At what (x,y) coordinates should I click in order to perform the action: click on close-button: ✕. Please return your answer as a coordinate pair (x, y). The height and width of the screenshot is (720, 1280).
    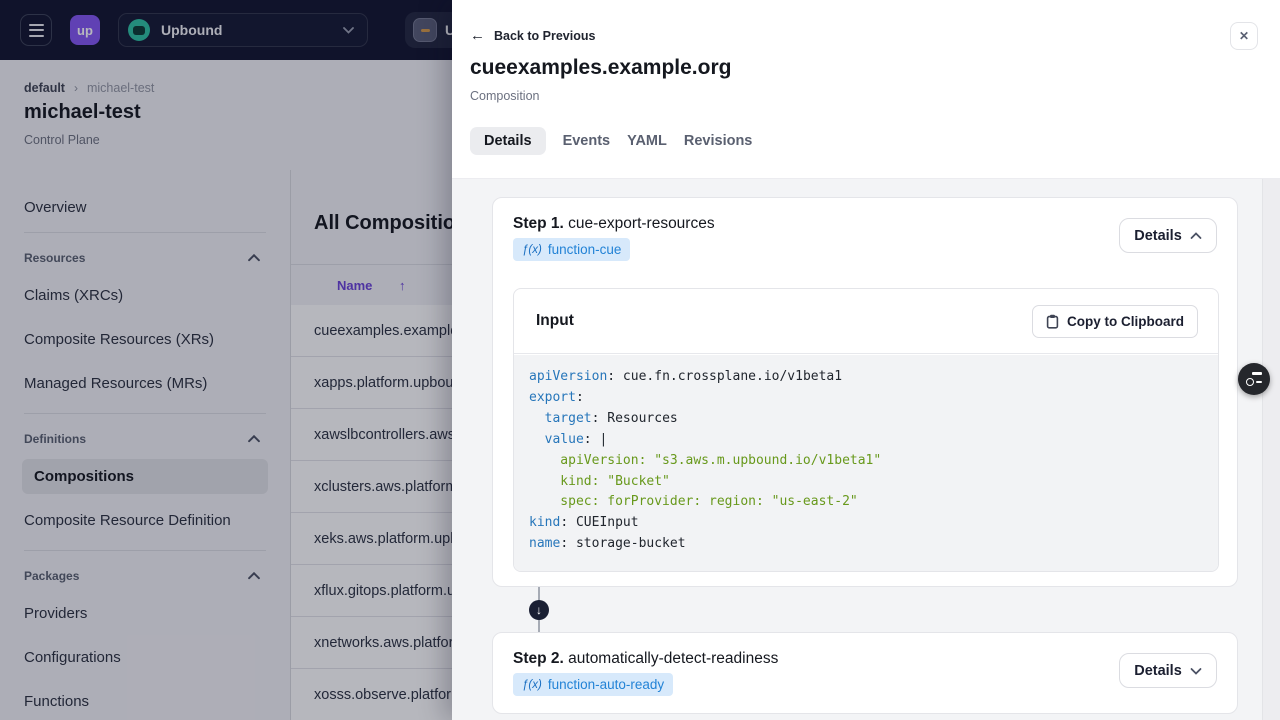
    Looking at the image, I should click on (1244, 36).